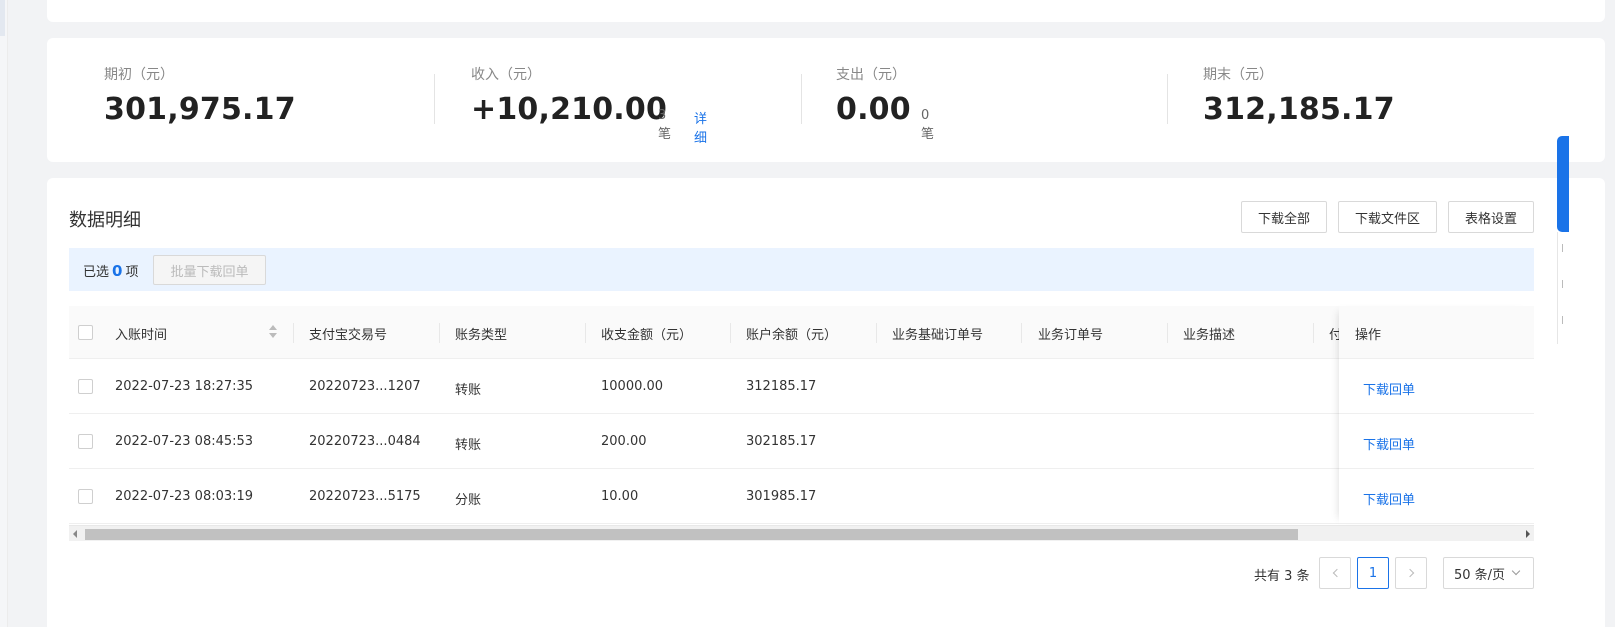  What do you see at coordinates (1373, 573) in the screenshot?
I see `page-number-button: 1` at bounding box center [1373, 573].